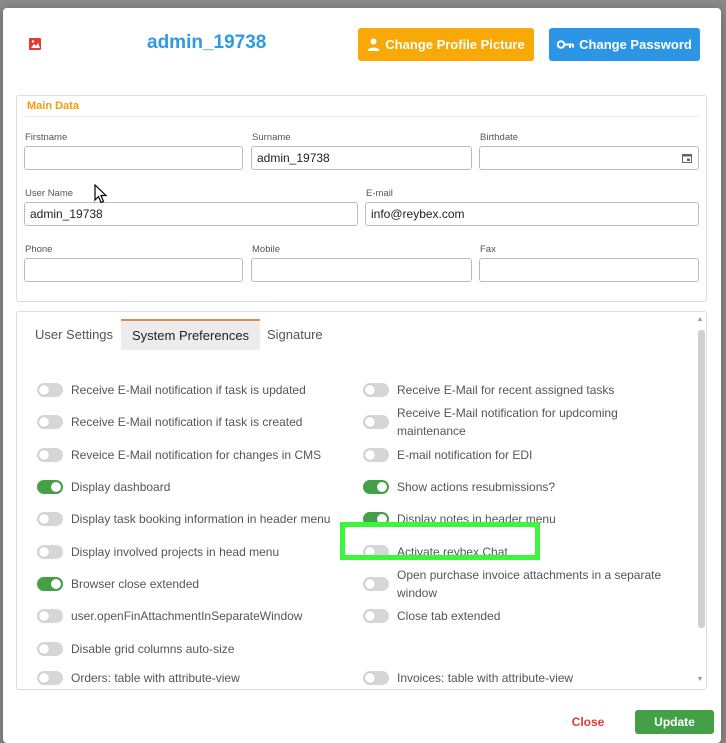 This screenshot has width=726, height=743. What do you see at coordinates (700, 320) in the screenshot?
I see `scroll-up-icon: ▲` at bounding box center [700, 320].